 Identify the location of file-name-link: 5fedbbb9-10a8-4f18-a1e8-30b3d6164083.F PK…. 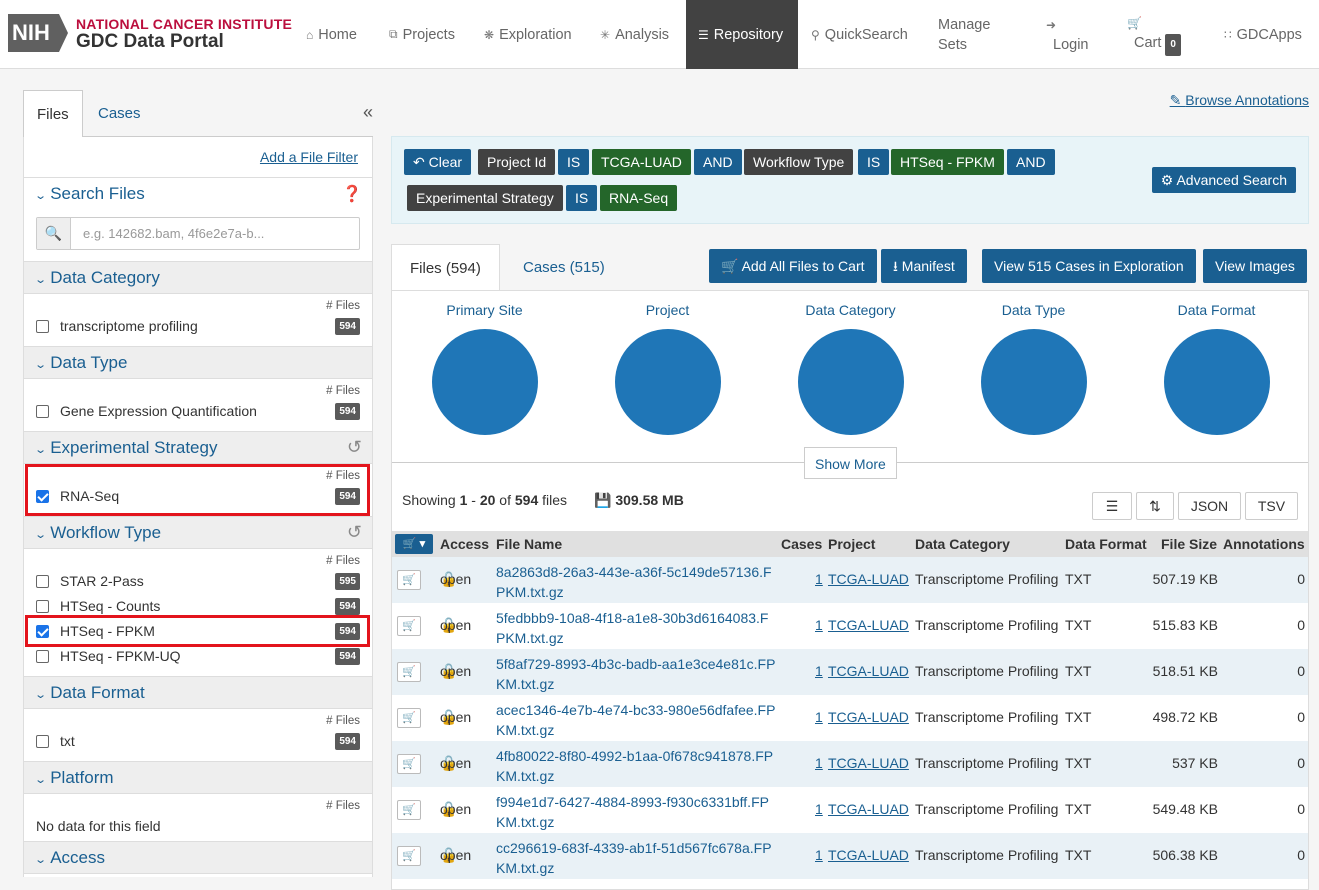
(636, 627).